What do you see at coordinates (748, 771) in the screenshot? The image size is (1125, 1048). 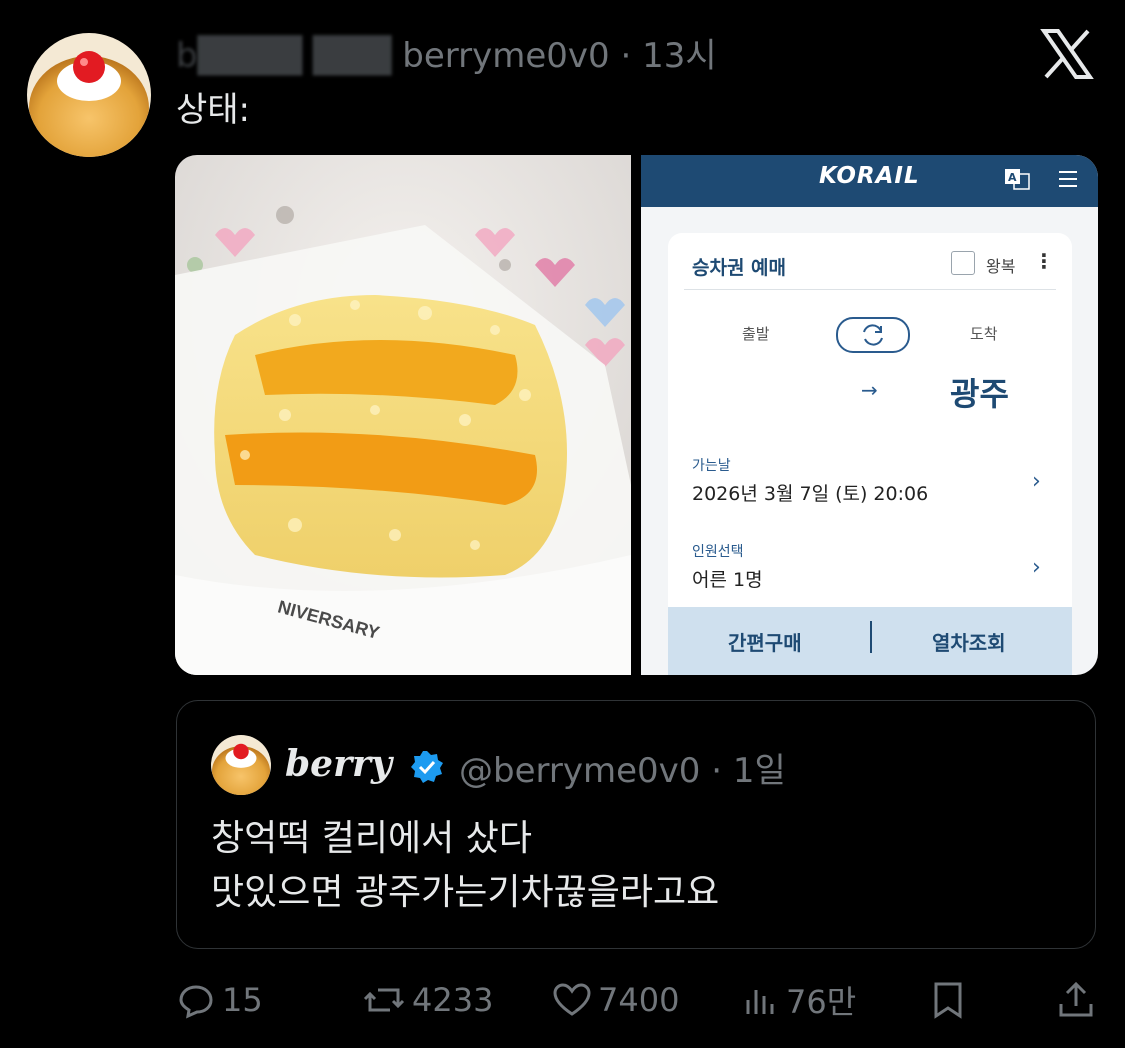 I see `quoted-time: · 1일` at bounding box center [748, 771].